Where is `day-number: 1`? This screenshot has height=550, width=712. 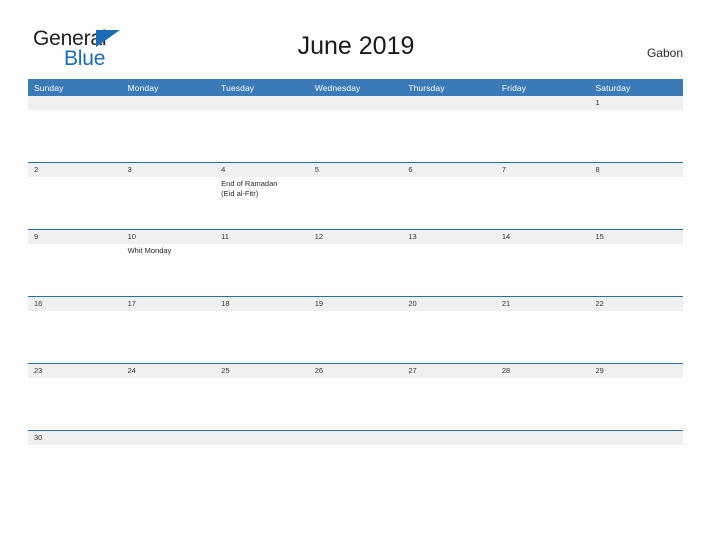
day-number: 1 is located at coordinates (636, 103).